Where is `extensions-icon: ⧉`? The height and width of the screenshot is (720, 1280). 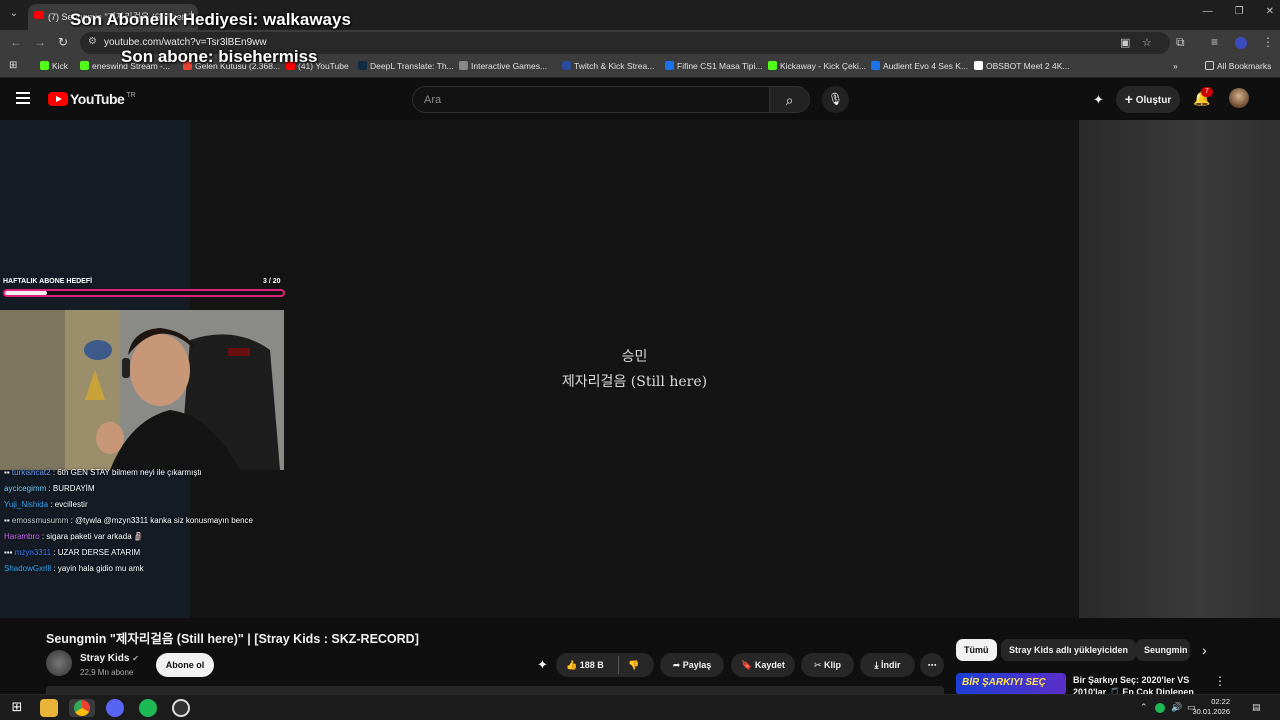 extensions-icon: ⧉ is located at coordinates (1180, 42).